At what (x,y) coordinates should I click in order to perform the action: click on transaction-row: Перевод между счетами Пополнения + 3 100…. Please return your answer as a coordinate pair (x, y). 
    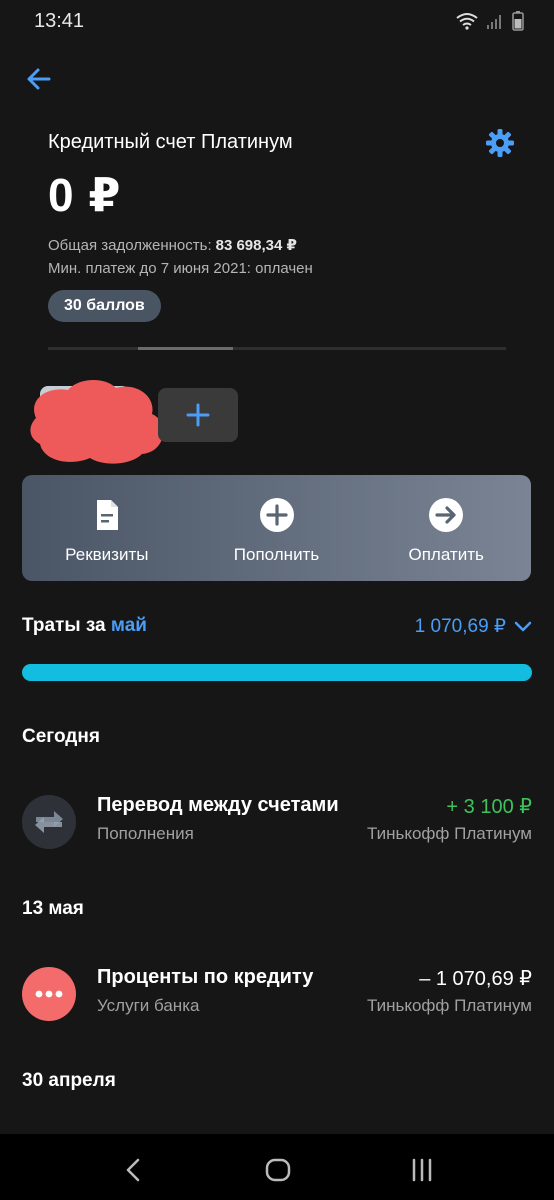
    Looking at the image, I should click on (277, 823).